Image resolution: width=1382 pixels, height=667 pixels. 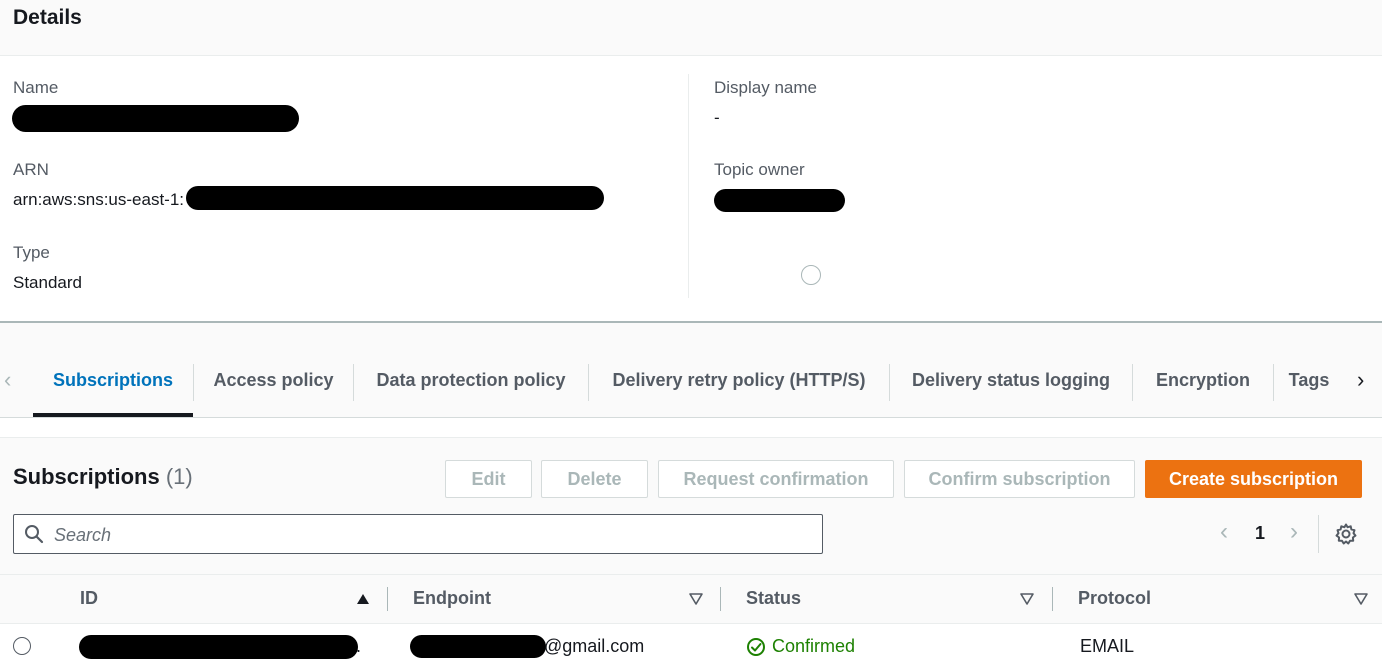 What do you see at coordinates (86, 476) in the screenshot?
I see `subscriptions-title: Subscriptions` at bounding box center [86, 476].